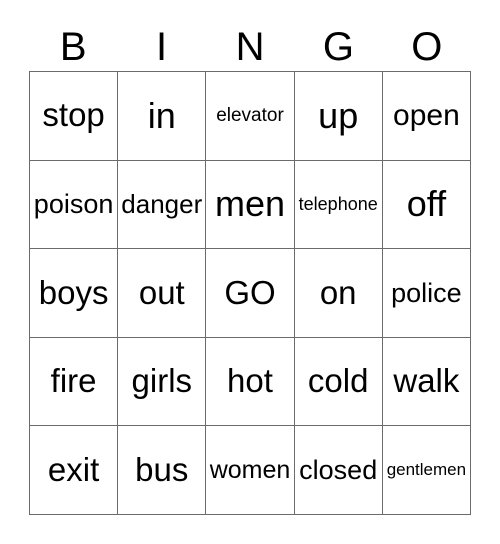  I want to click on bingo-header: B I N G O, so click(250, 46).